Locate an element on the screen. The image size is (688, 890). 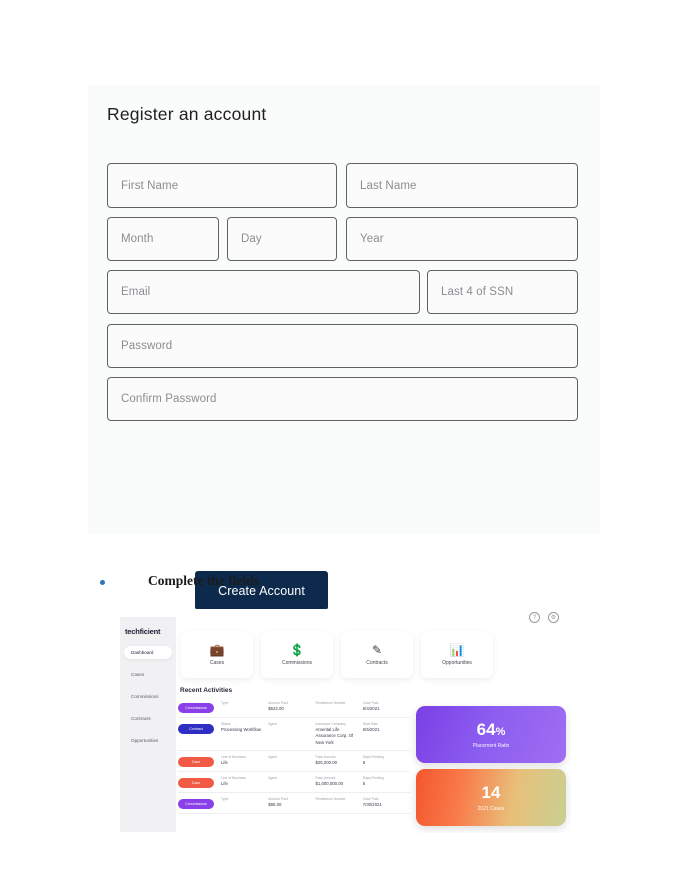
table-cell: Amount Paid $622.00 is located at coordinates (291, 706).